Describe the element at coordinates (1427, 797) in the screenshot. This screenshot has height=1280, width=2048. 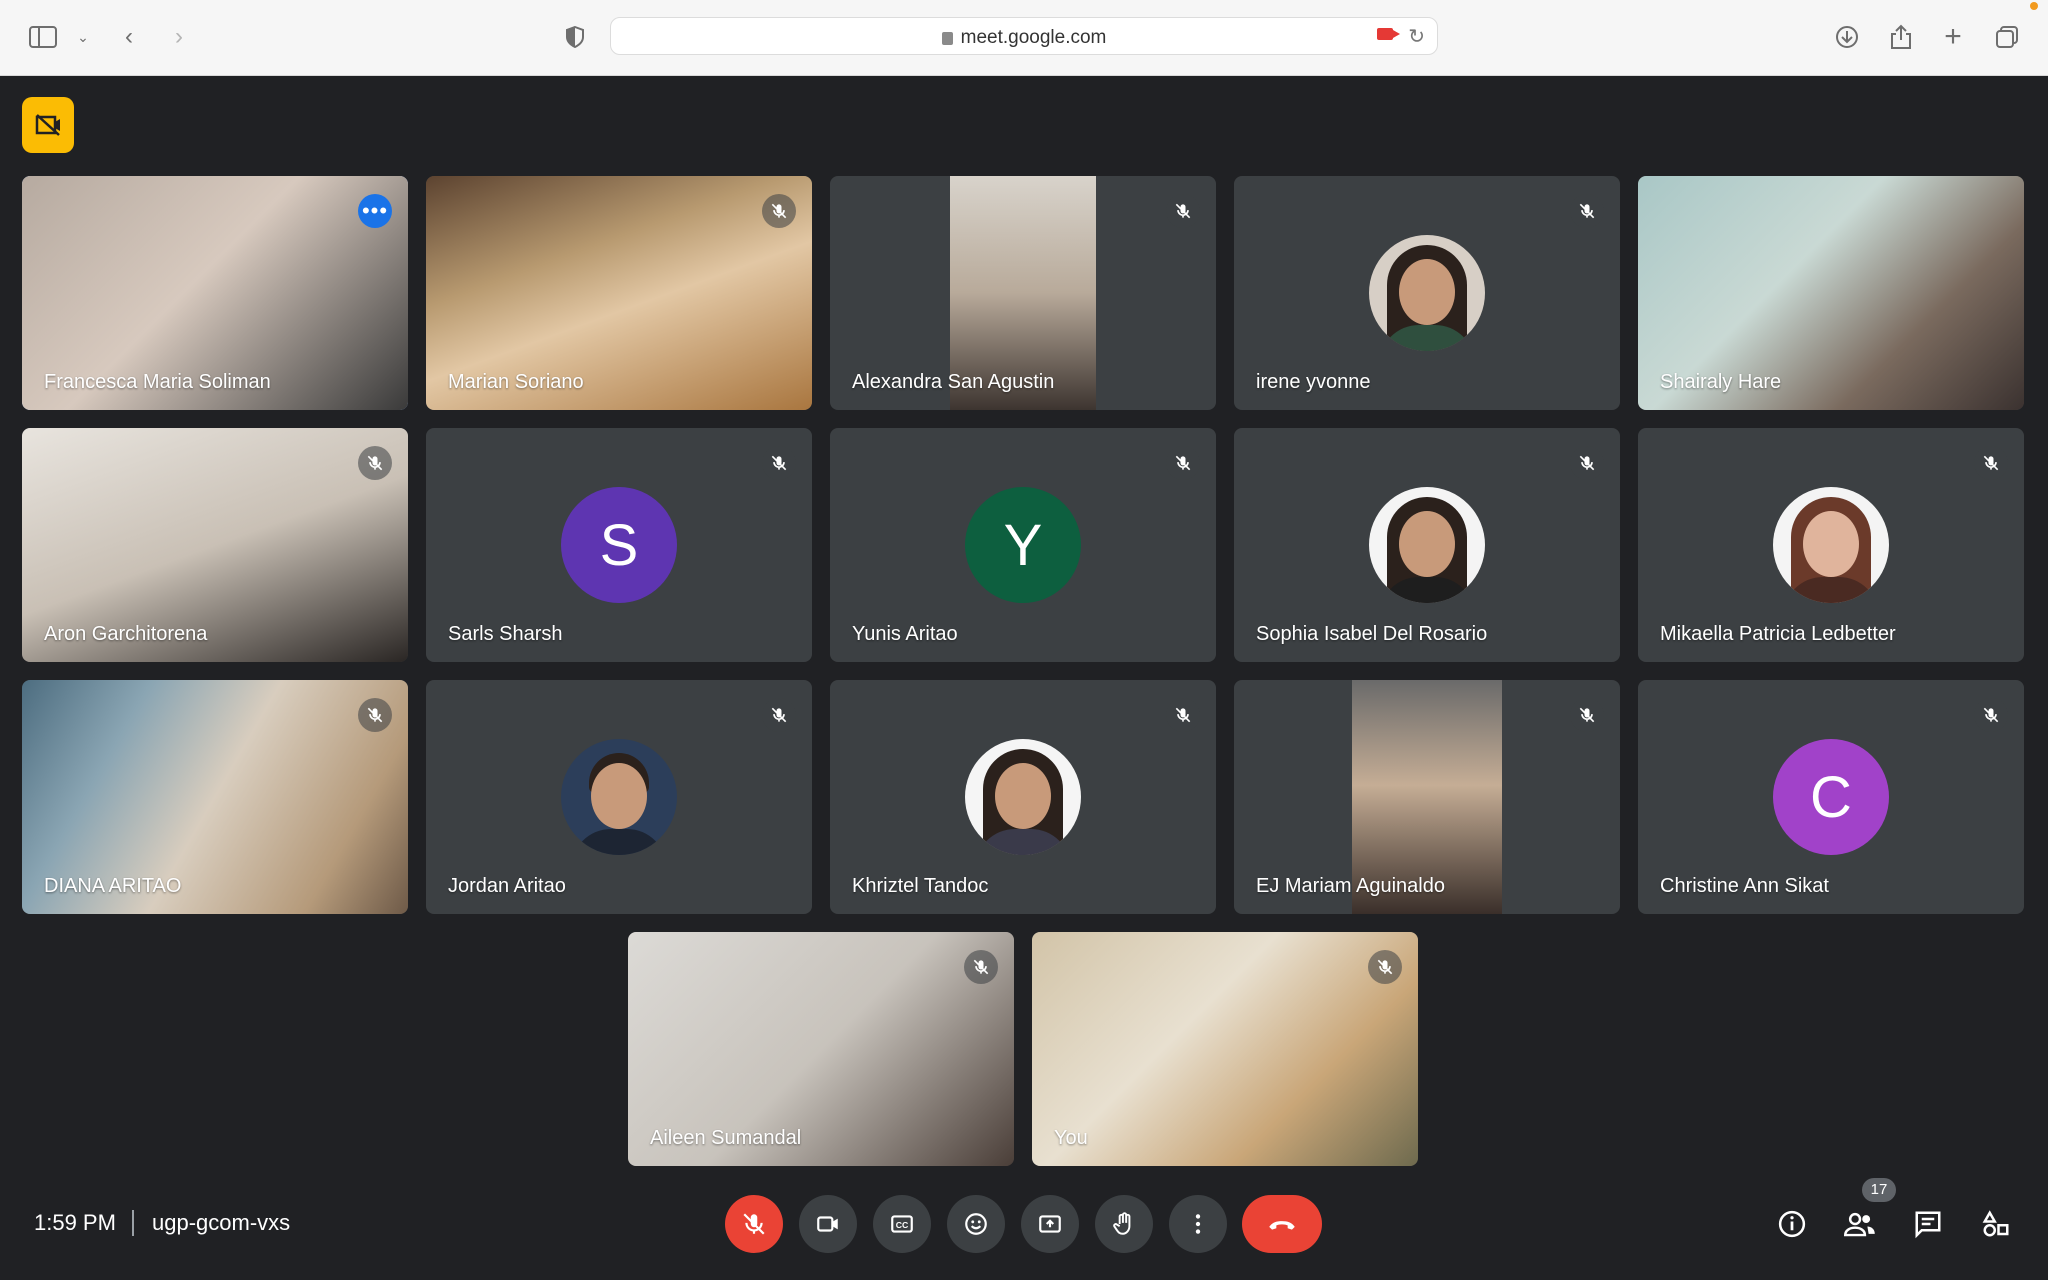
I see `participant-tile: EJ Mariam Aguinaldo` at that location.